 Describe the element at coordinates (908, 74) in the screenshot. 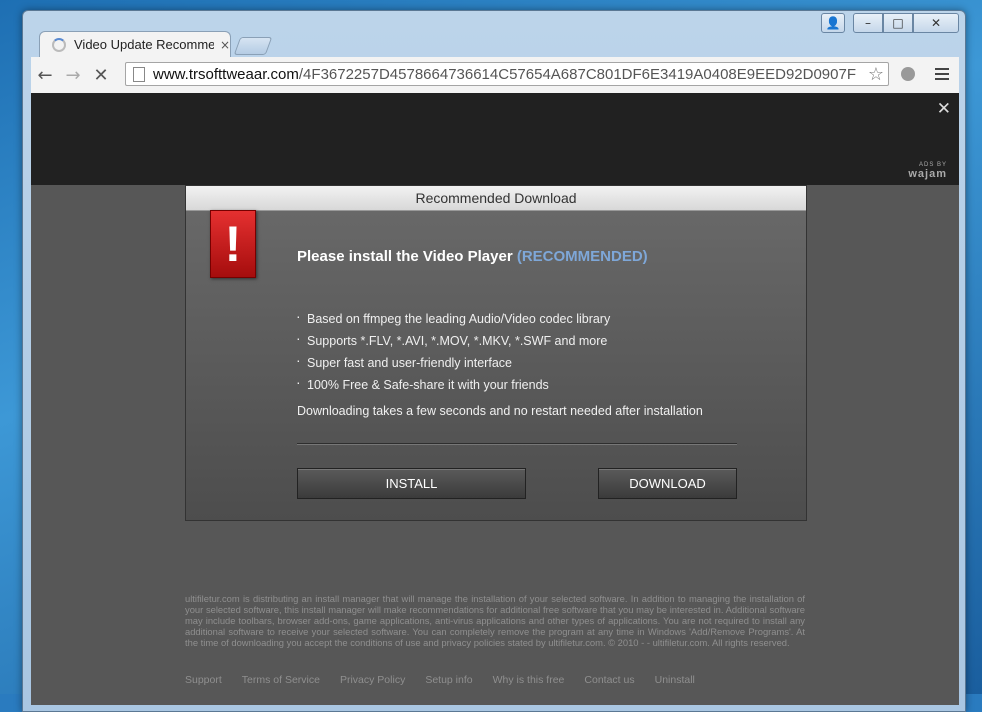

I see `extension-icon` at that location.